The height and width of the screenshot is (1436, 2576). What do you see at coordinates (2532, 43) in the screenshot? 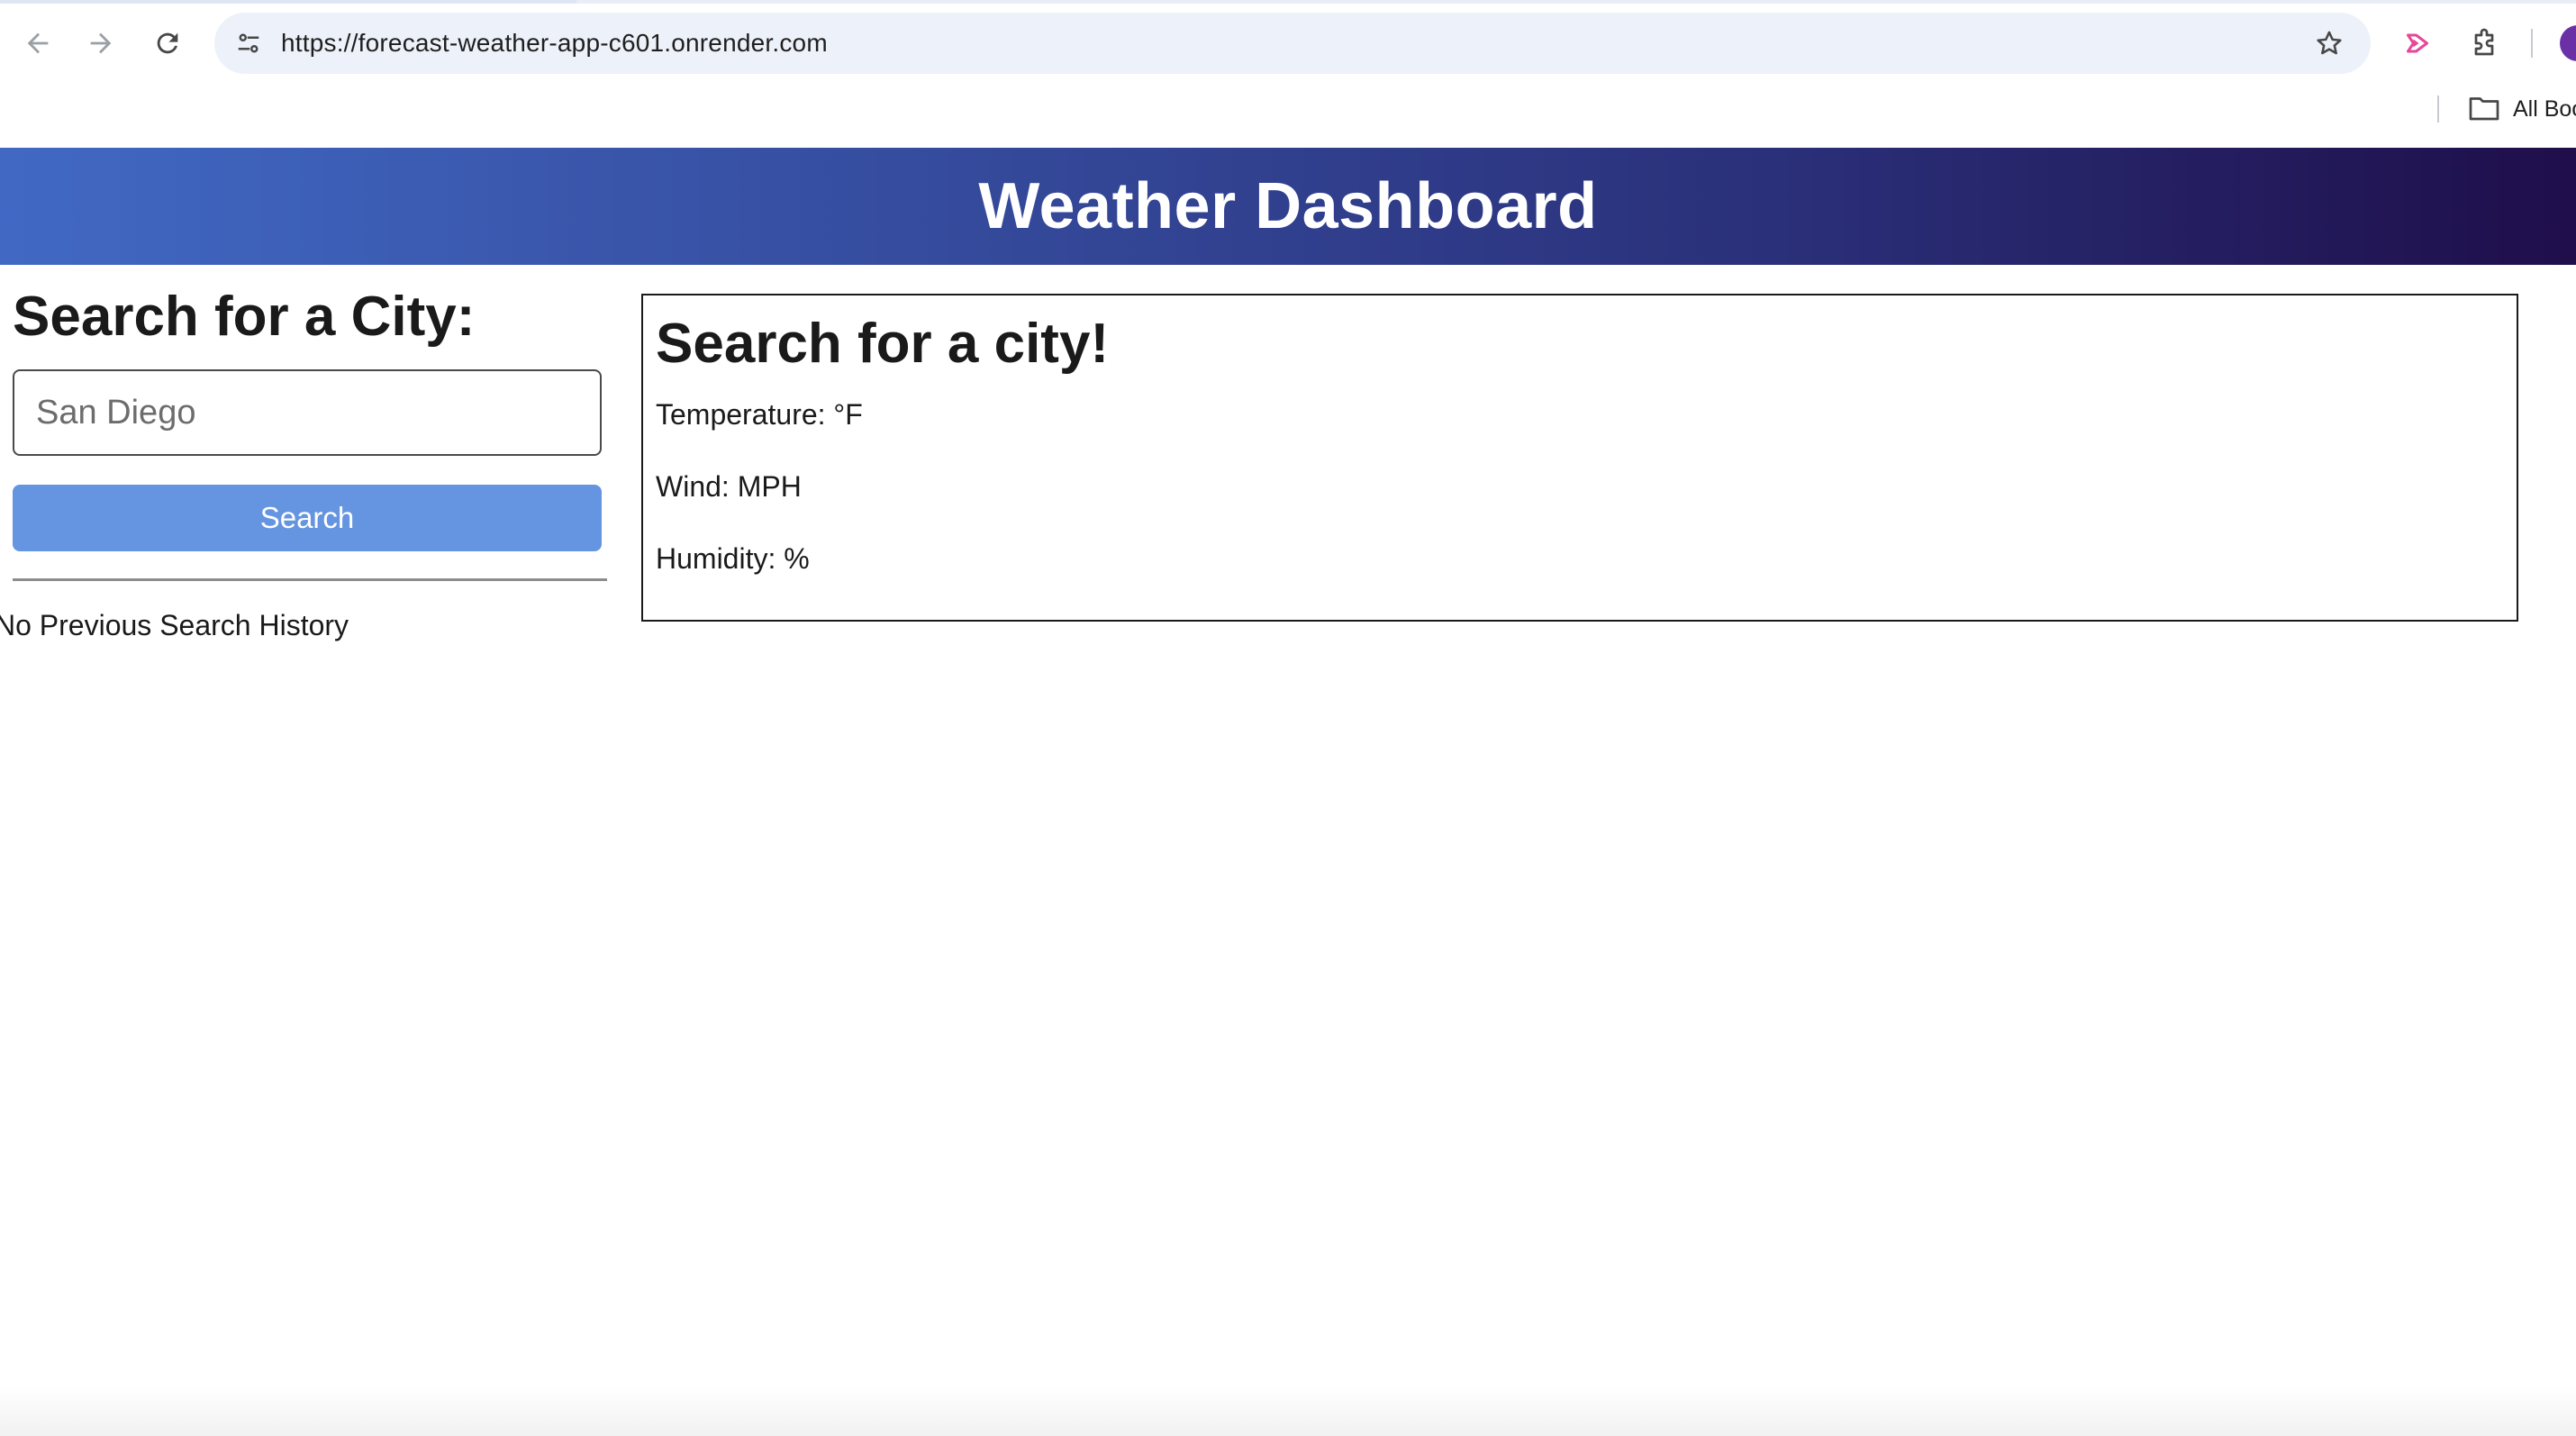
I see `toolbar-separator` at bounding box center [2532, 43].